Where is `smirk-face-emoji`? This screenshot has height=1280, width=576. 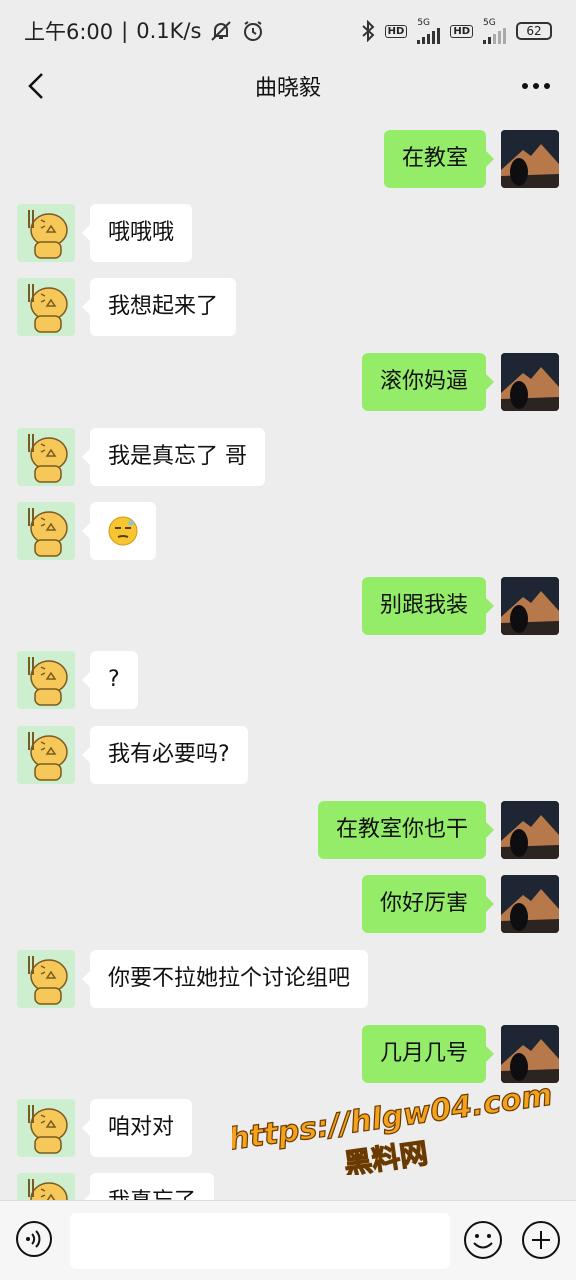
smirk-face-emoji is located at coordinates (123, 531).